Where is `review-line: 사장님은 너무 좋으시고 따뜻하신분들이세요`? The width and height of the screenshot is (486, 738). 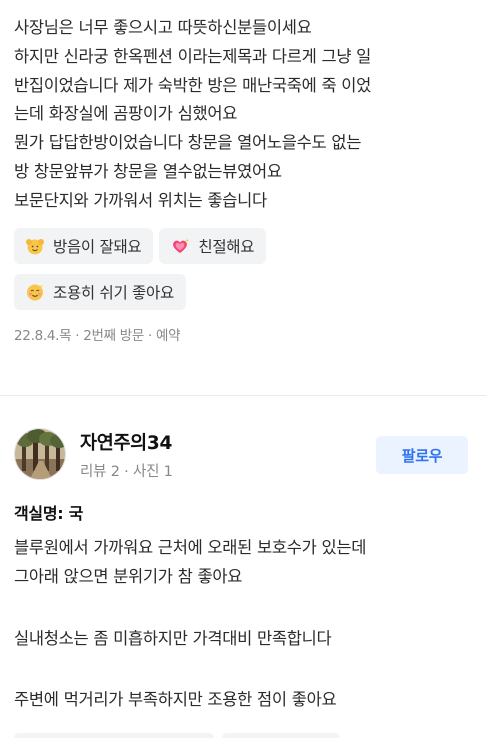
review-line: 사장님은 너무 좋으시고 따뜻하신분들이세요 is located at coordinates (163, 27).